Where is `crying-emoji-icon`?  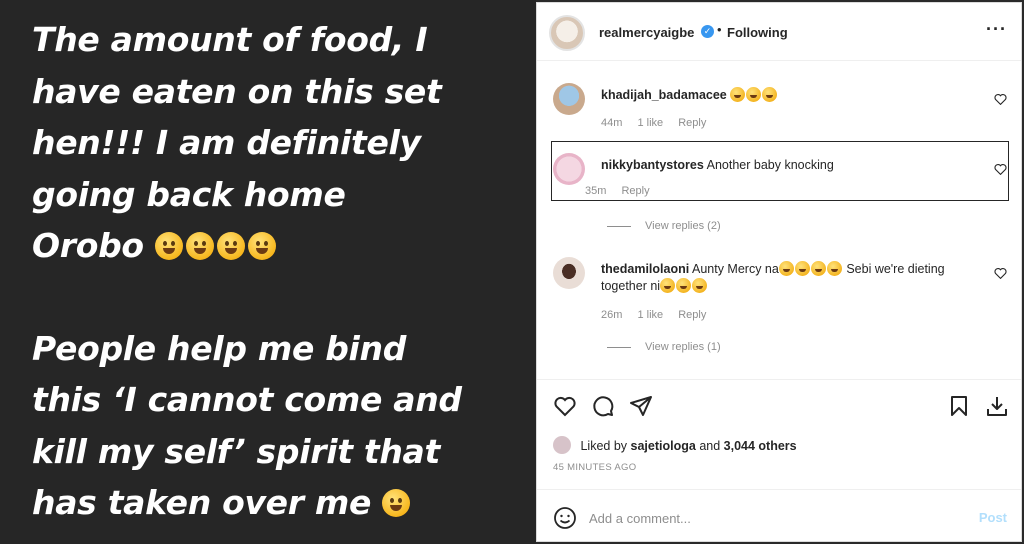 crying-emoji-icon is located at coordinates (169, 246).